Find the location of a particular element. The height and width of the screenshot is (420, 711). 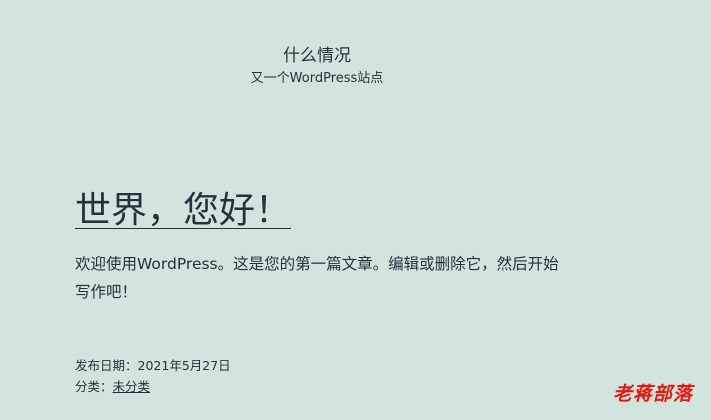

category-label: 分类： is located at coordinates (94, 386).